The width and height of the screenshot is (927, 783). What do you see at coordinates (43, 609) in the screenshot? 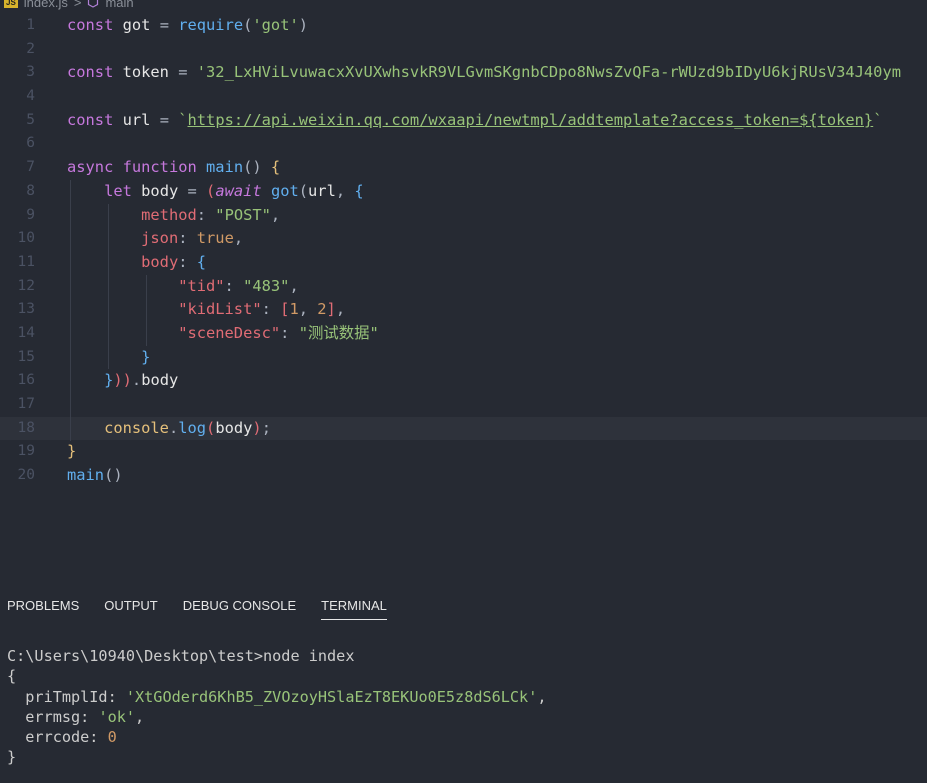
I see `tab-problems: PROBLEMS` at bounding box center [43, 609].